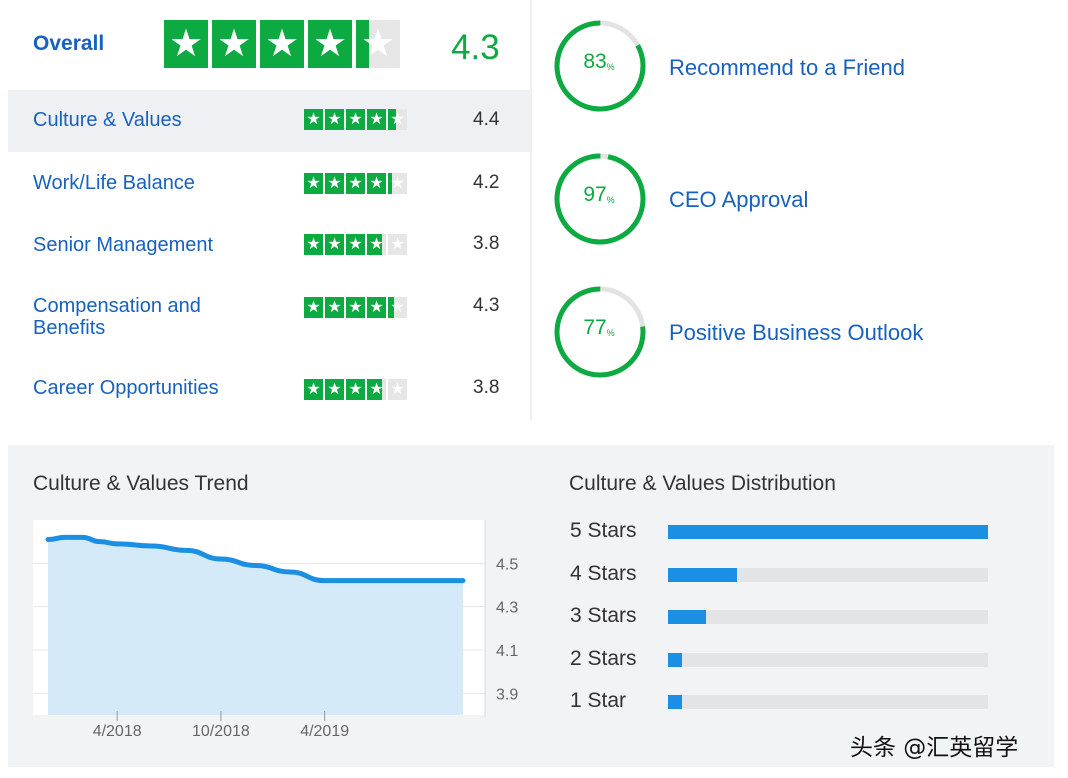 Image resolution: width=1068 pixels, height=778 pixels. I want to click on distribution-chart-title: Culture & Values Distribution, so click(702, 483).